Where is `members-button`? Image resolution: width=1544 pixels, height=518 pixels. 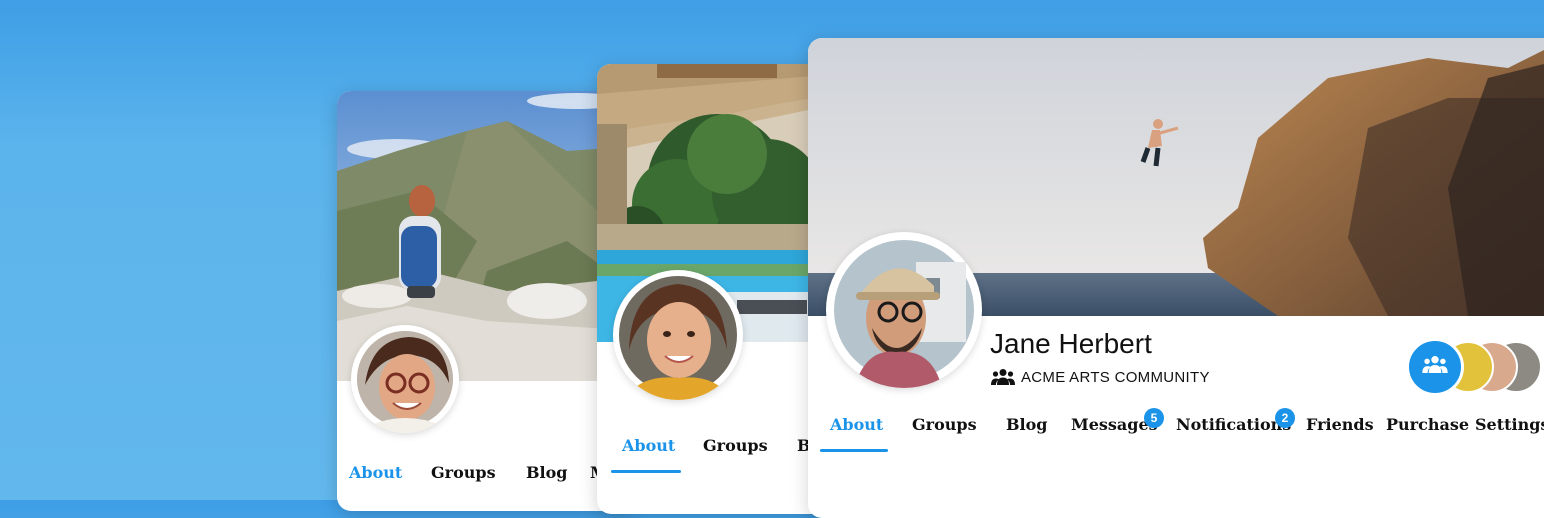
members-button is located at coordinates (1435, 367).